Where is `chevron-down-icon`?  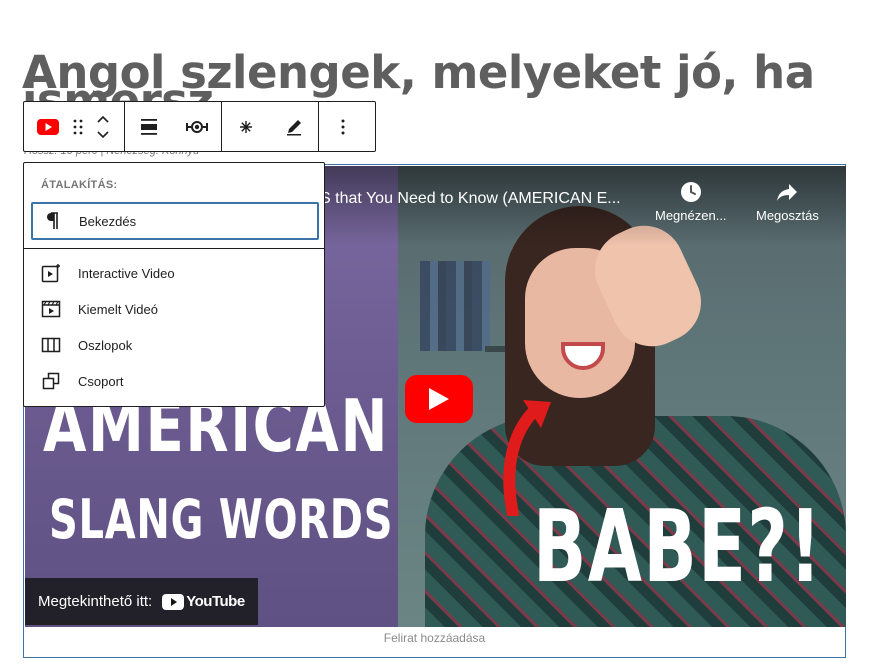
chevron-down-icon is located at coordinates (103, 135).